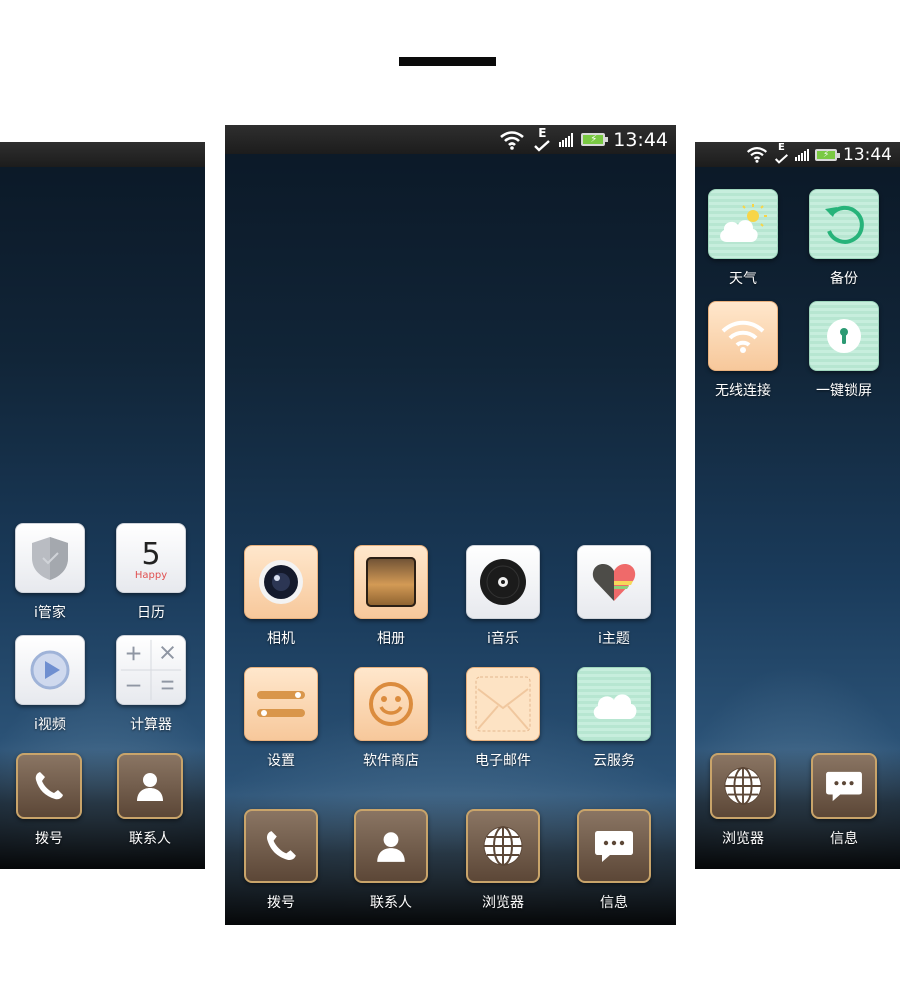  I want to click on app-label: 日历, so click(151, 613).